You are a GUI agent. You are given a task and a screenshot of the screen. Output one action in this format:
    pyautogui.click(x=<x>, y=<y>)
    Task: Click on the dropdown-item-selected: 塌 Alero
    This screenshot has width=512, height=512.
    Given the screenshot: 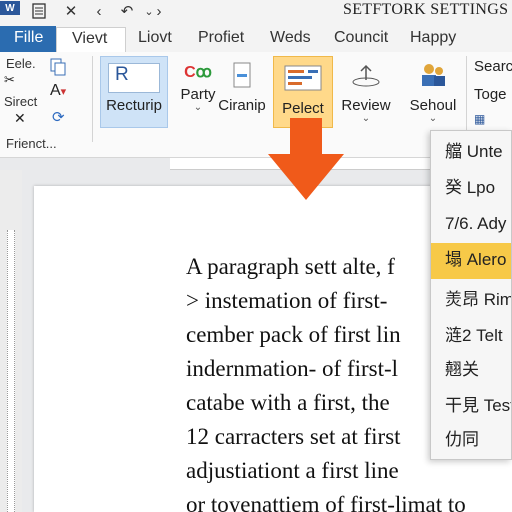 What is the action you would take?
    pyautogui.click(x=471, y=261)
    